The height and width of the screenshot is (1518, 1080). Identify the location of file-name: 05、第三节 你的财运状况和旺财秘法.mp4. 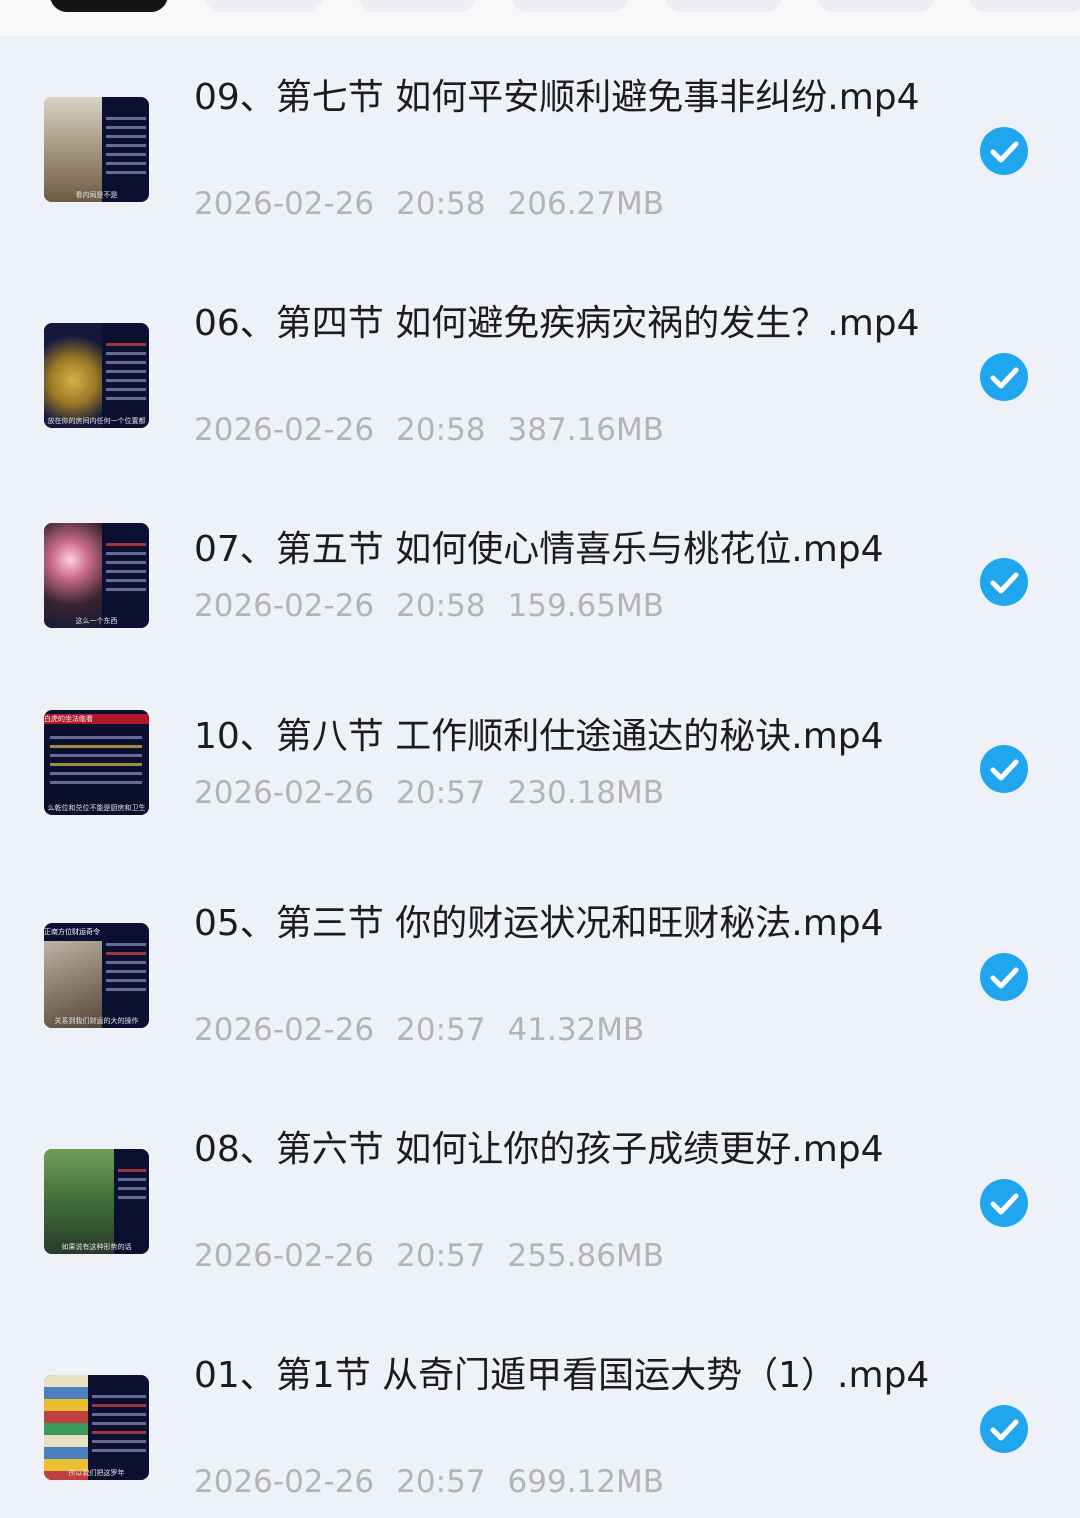
(539, 923).